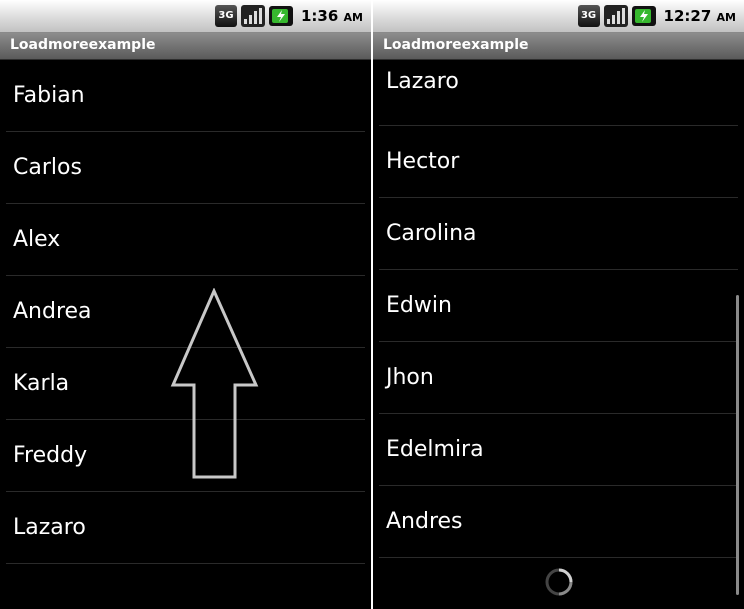 This screenshot has height=609, width=744. What do you see at coordinates (558, 16) in the screenshot?
I see `status-bar: 3G 12:27 AM` at bounding box center [558, 16].